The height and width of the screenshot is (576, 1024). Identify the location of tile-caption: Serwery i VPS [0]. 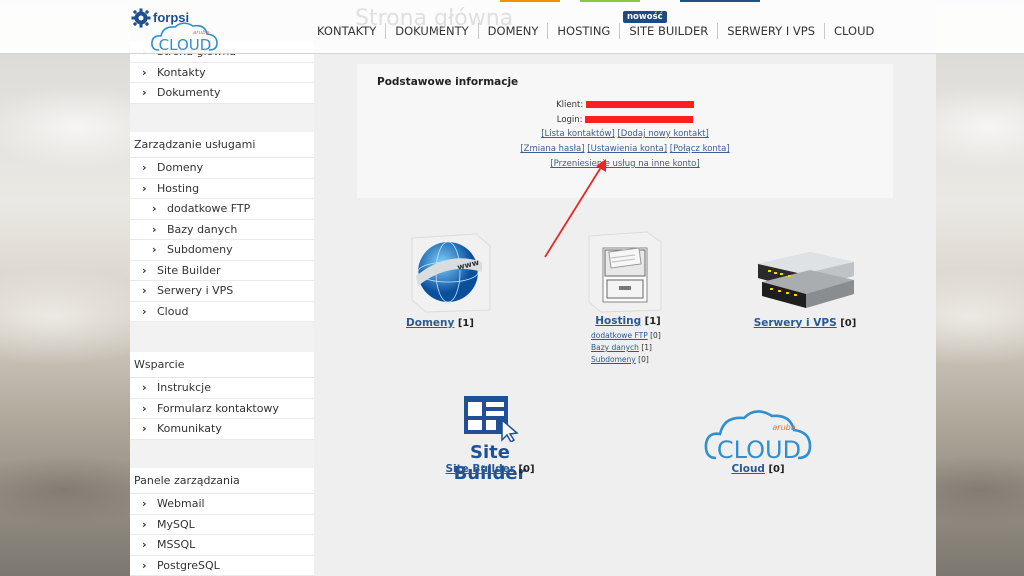
(805, 322).